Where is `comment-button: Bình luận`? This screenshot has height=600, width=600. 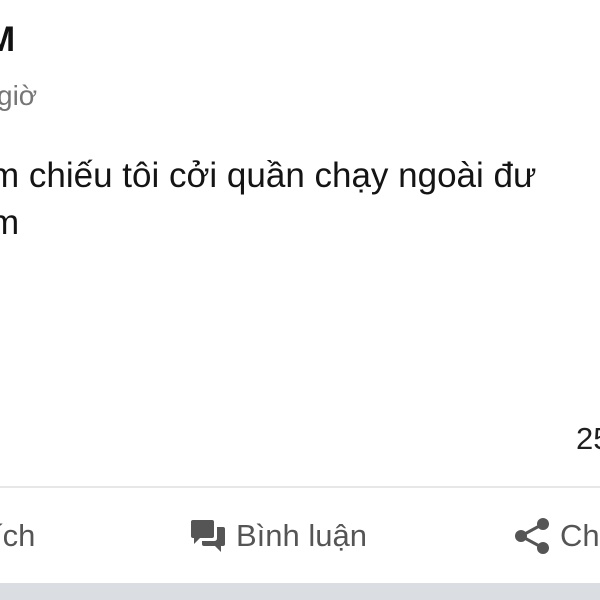 comment-button: Bình luận is located at coordinates (278, 536).